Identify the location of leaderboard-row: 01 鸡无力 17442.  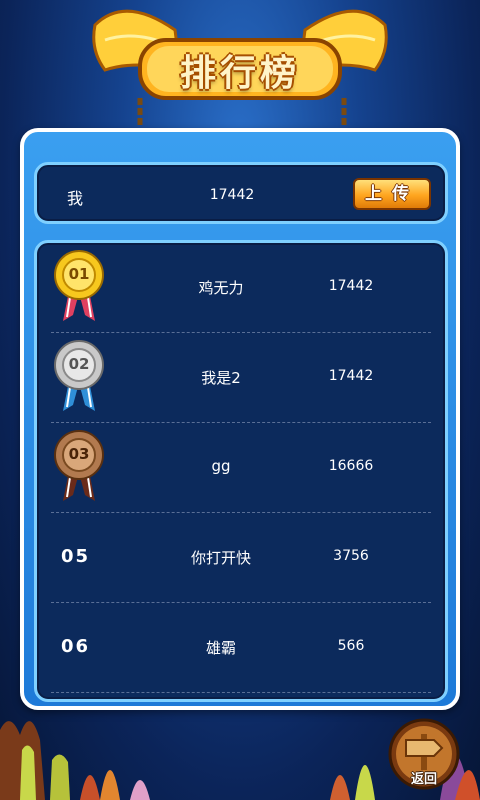
(241, 288).